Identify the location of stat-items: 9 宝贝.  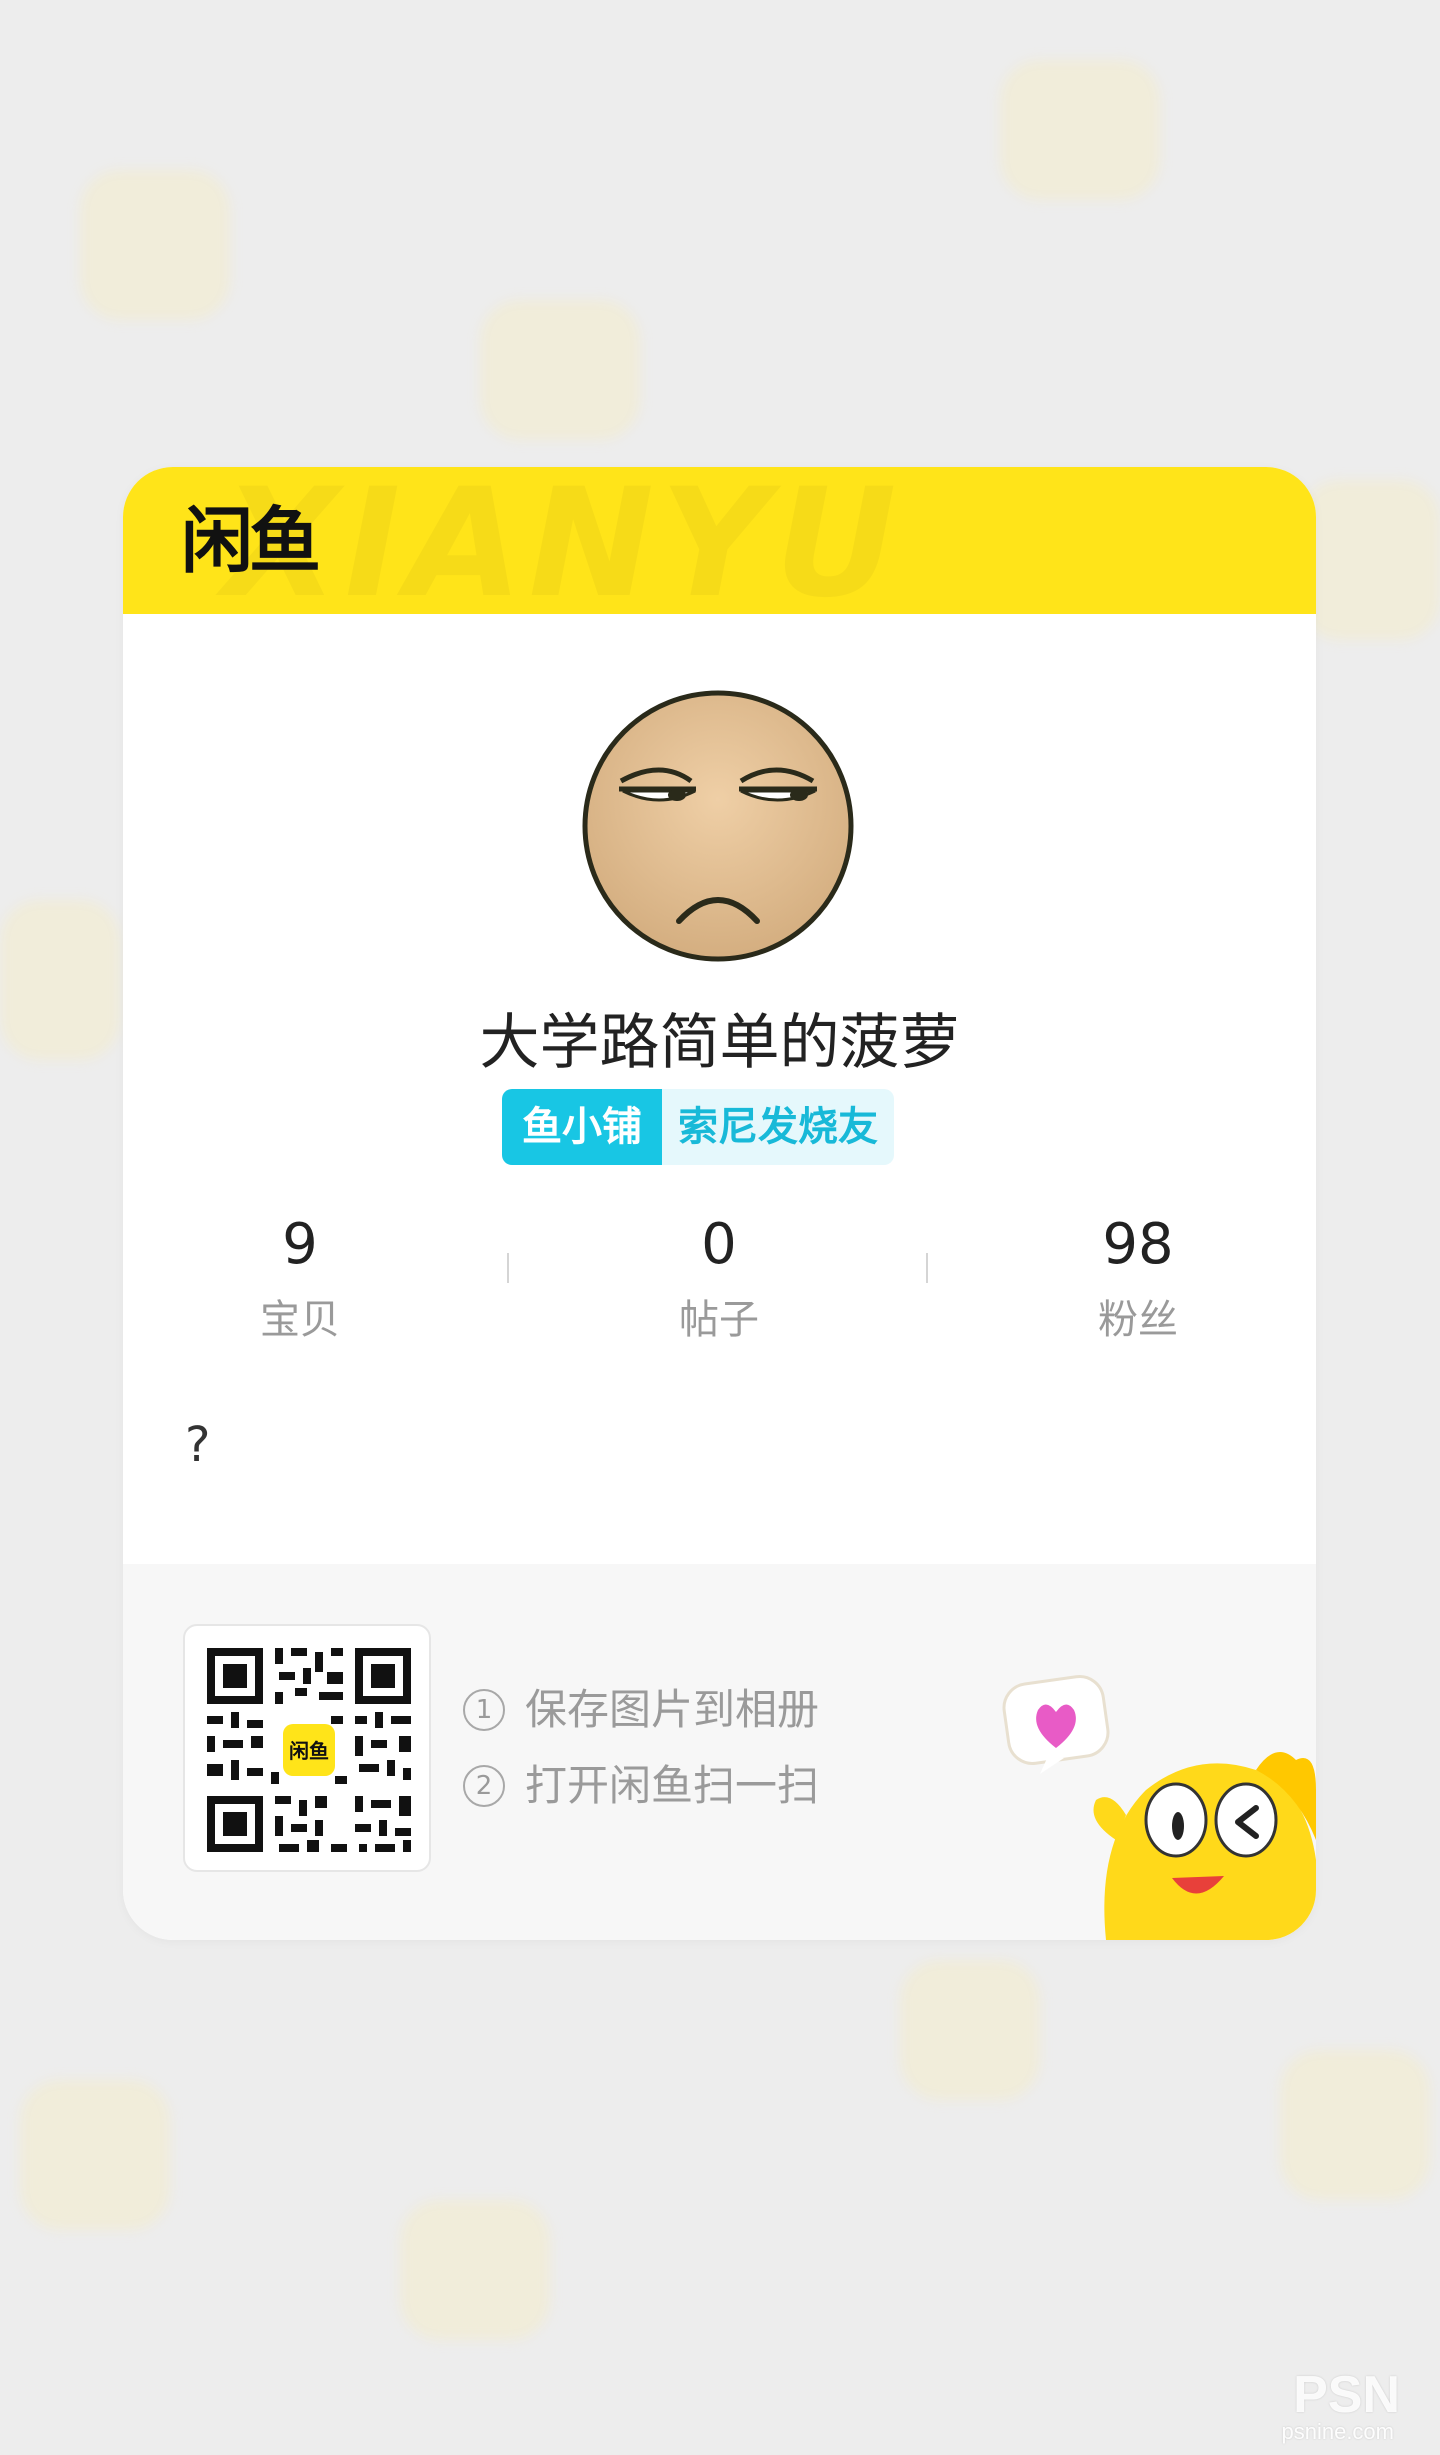
(300, 1277).